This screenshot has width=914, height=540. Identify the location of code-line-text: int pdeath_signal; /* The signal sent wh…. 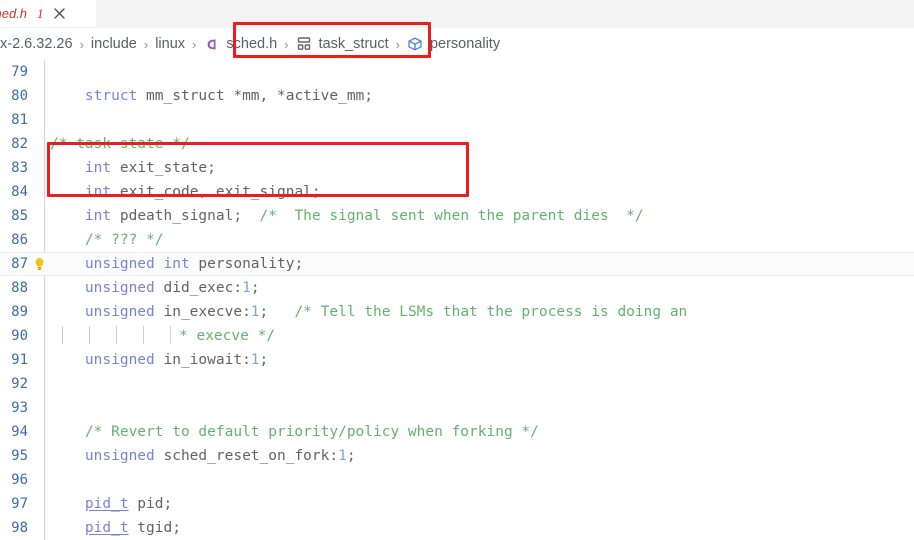
(347, 216).